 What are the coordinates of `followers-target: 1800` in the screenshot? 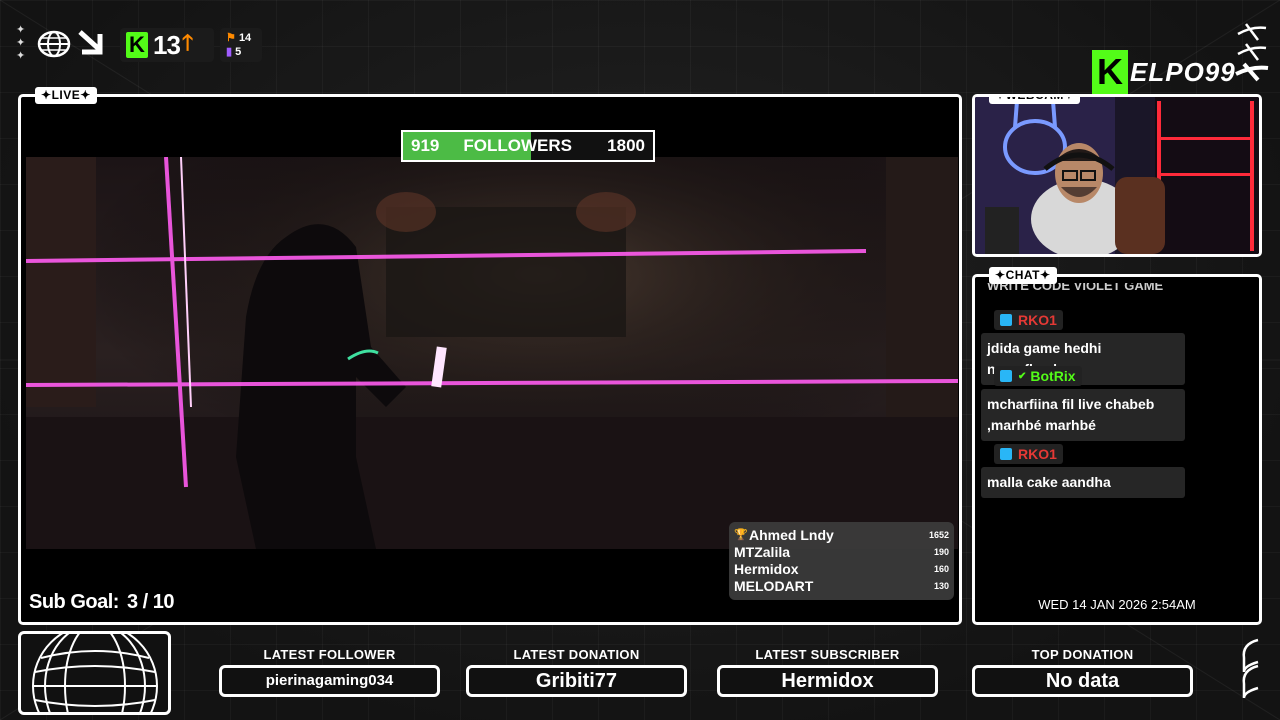 It's located at (626, 145).